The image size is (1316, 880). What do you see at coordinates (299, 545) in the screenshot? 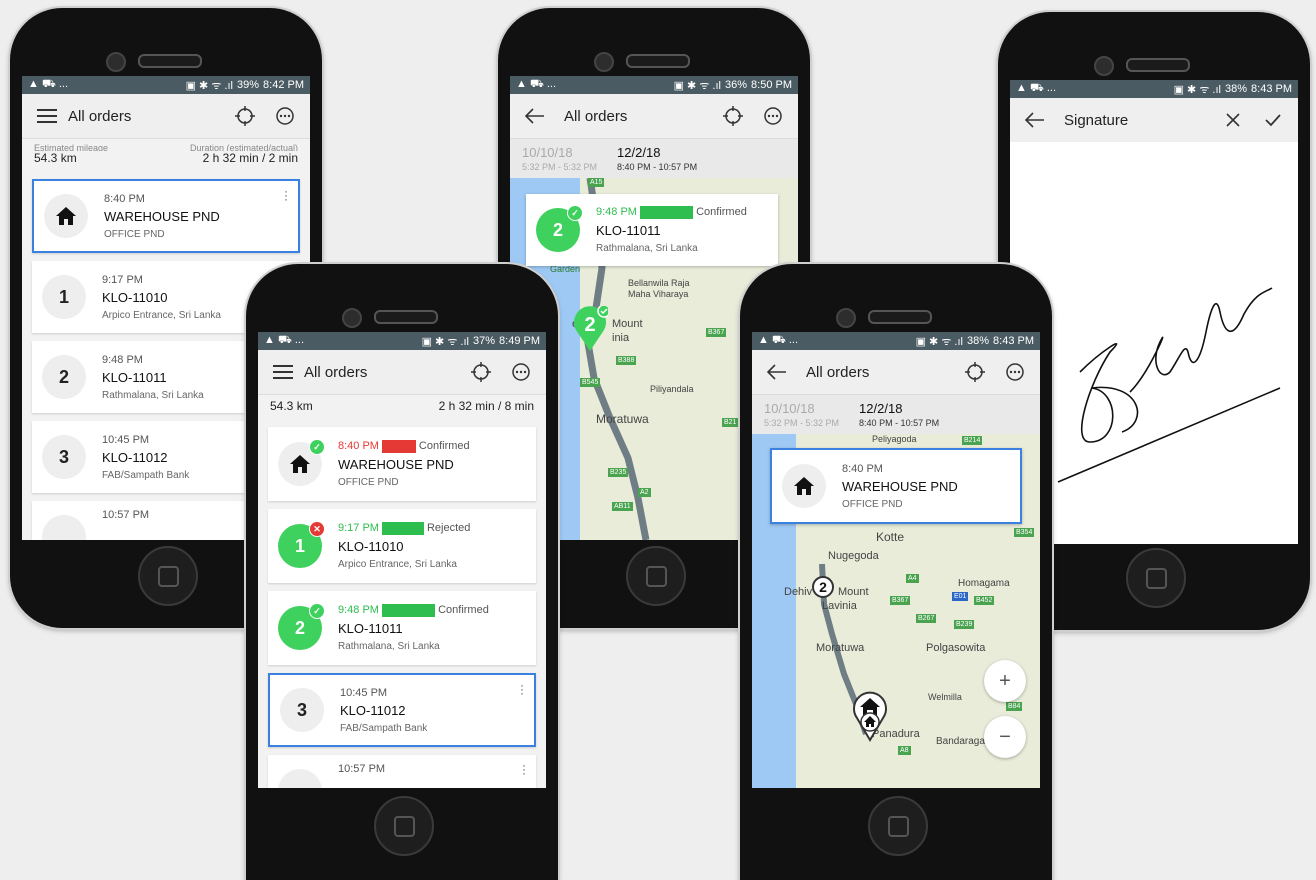
I see `badge-number: 1` at bounding box center [299, 545].